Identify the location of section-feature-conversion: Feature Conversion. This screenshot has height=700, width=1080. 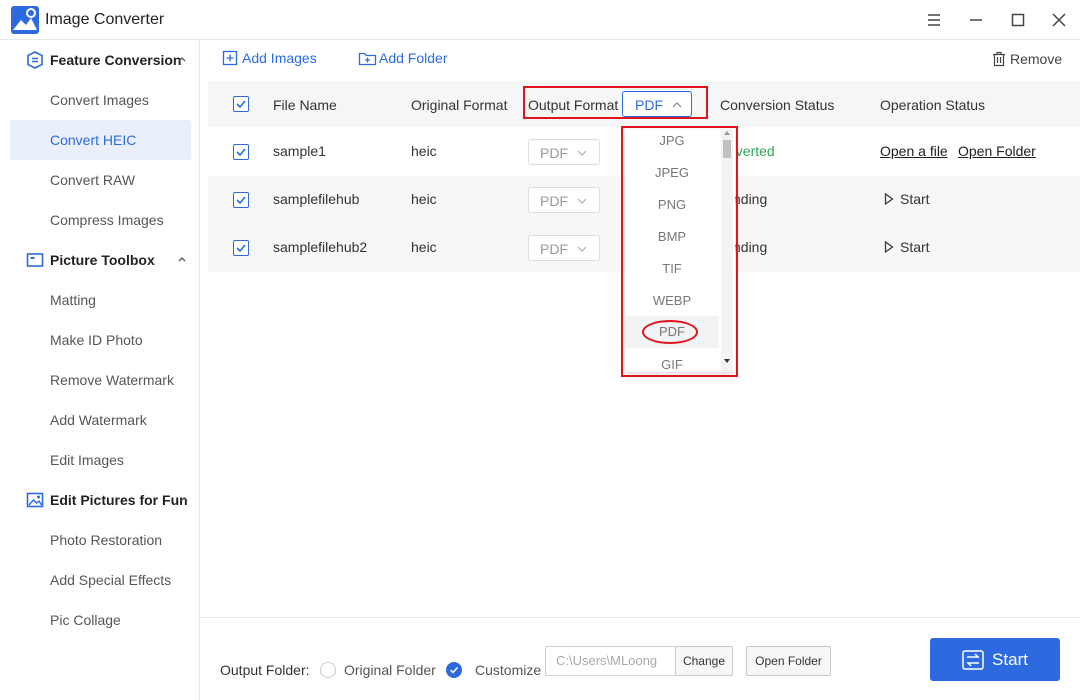
(100, 60).